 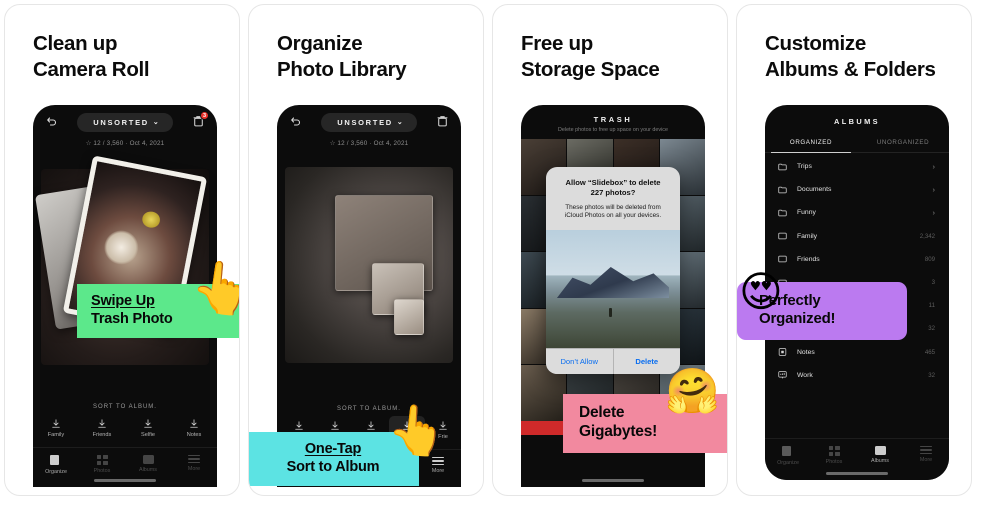 I want to click on more-menu-icon, so click(x=194, y=459).